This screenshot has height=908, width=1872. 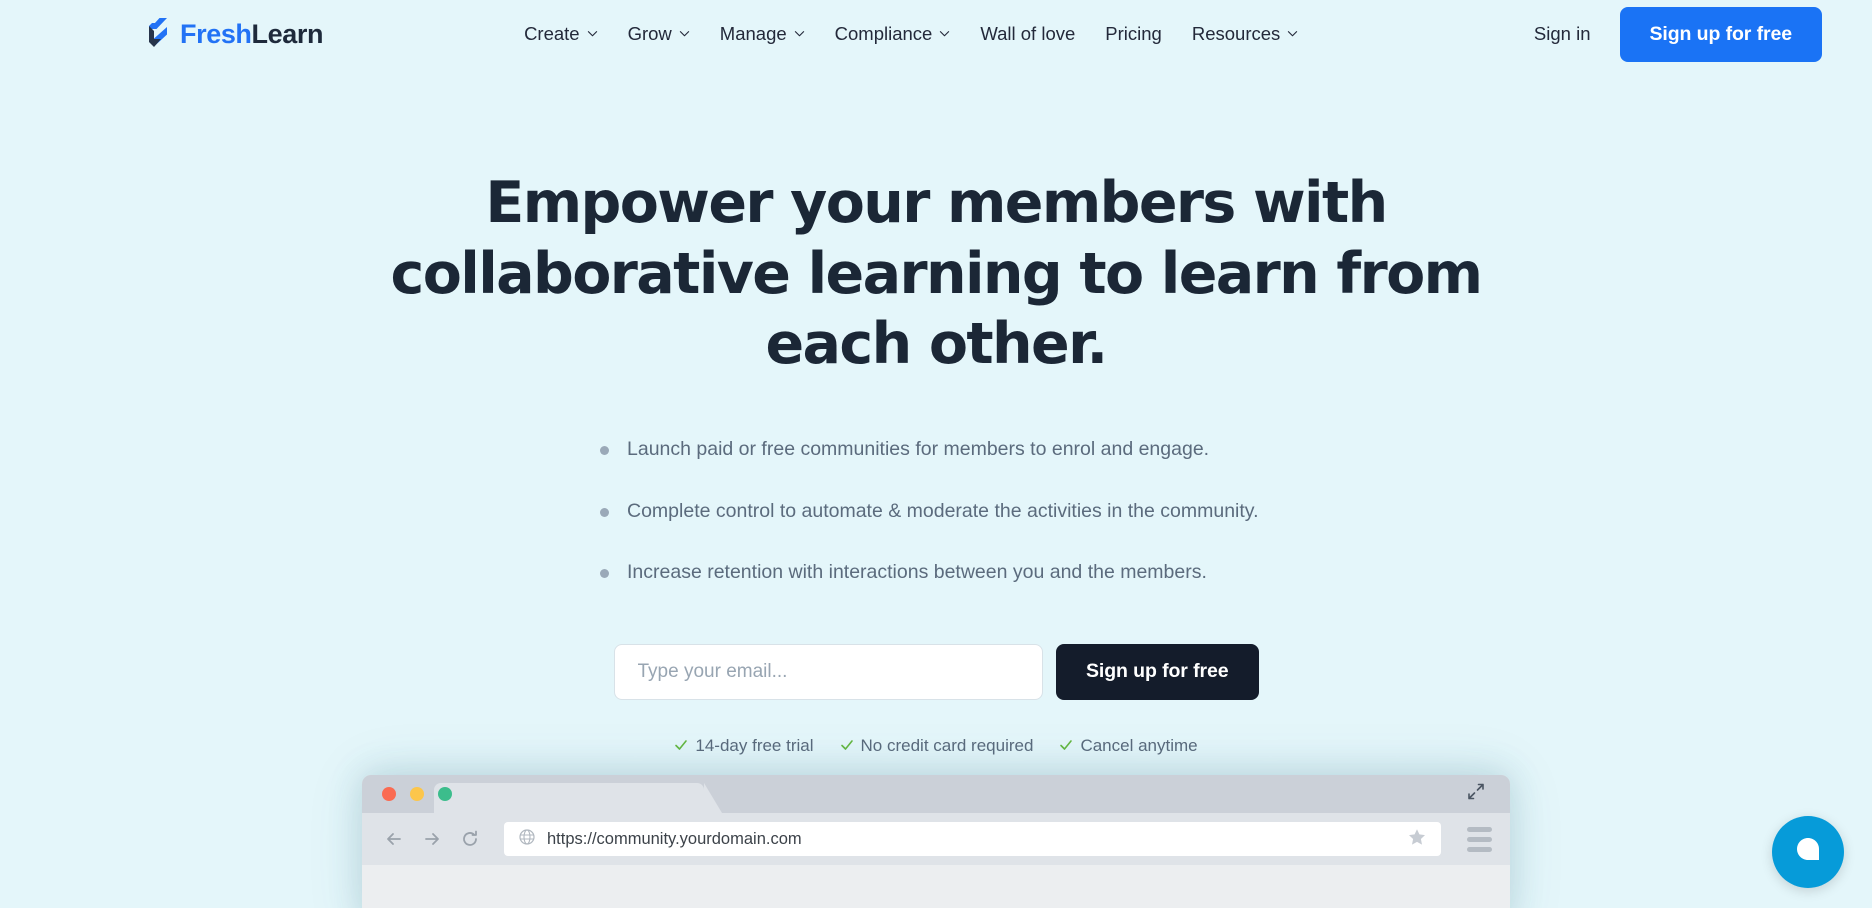 I want to click on brand-name-learn: Learn, so click(x=287, y=33).